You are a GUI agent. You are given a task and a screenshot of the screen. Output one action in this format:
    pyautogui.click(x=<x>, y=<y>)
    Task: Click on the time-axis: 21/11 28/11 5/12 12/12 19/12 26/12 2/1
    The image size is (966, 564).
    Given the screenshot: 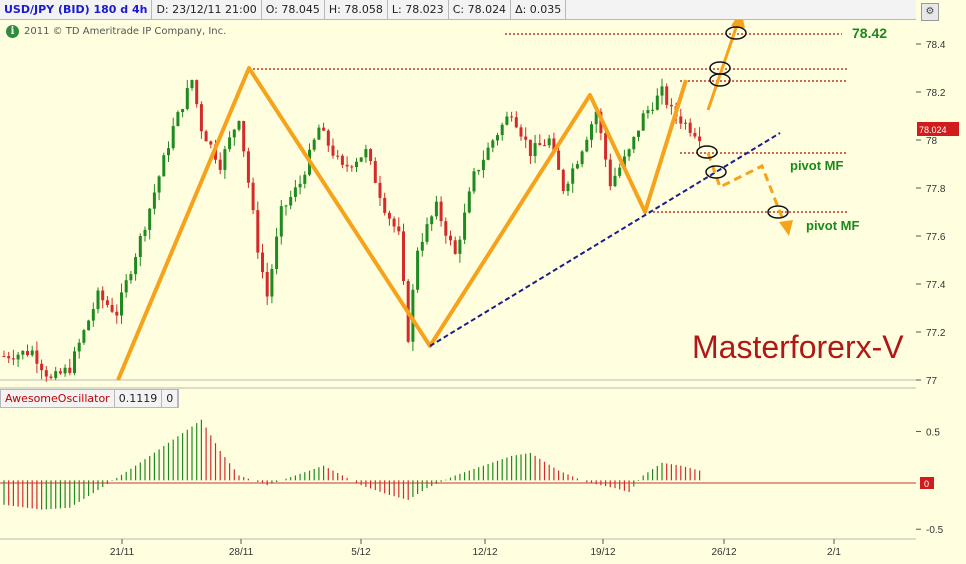 What is the action you would take?
    pyautogui.click(x=475, y=548)
    